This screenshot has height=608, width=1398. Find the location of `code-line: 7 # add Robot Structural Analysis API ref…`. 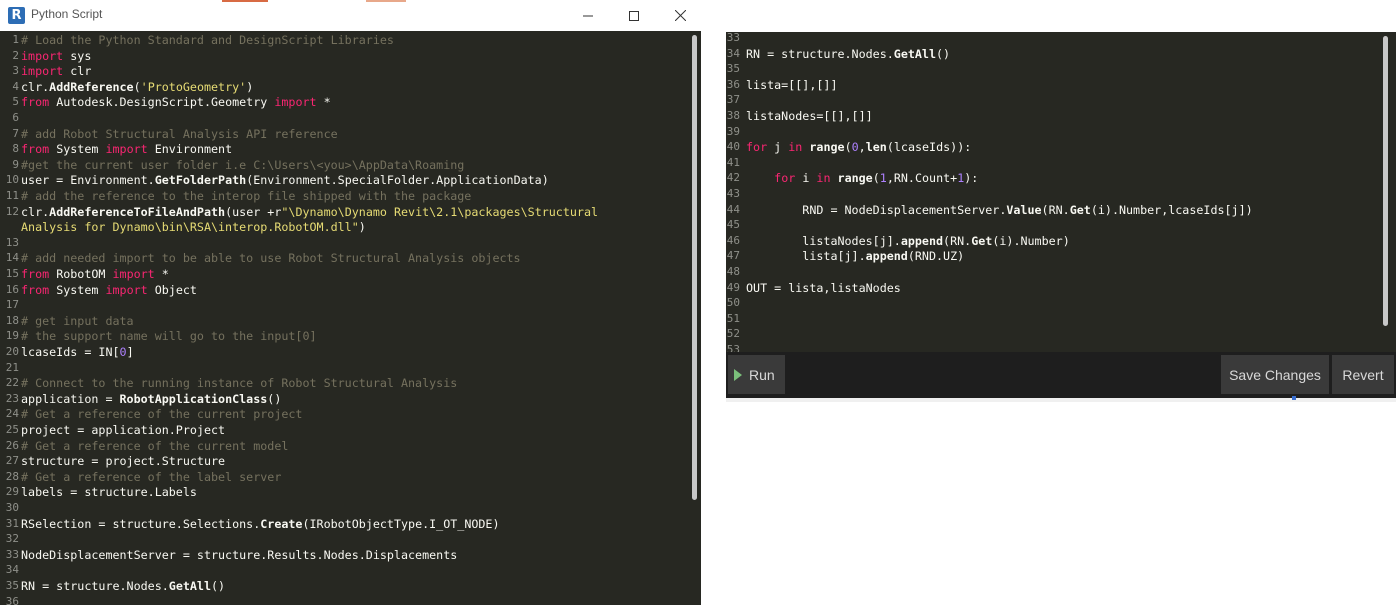

code-line: 7 # add Robot Structural Analysis API ref… is located at coordinates (350, 134).